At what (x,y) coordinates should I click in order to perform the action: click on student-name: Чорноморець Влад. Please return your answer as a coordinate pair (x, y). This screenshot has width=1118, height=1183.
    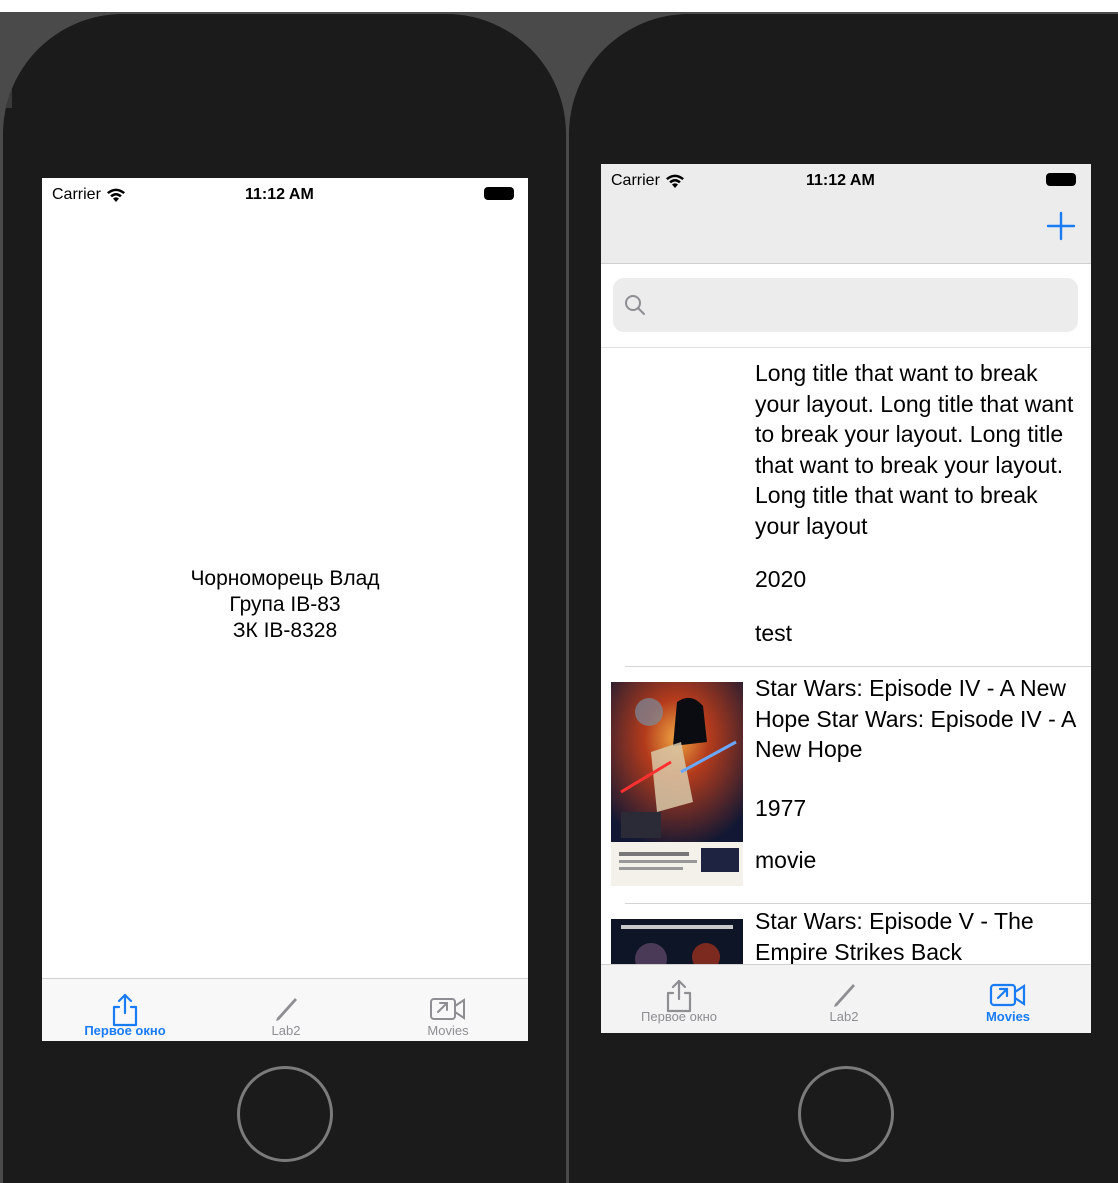
    Looking at the image, I should click on (285, 578).